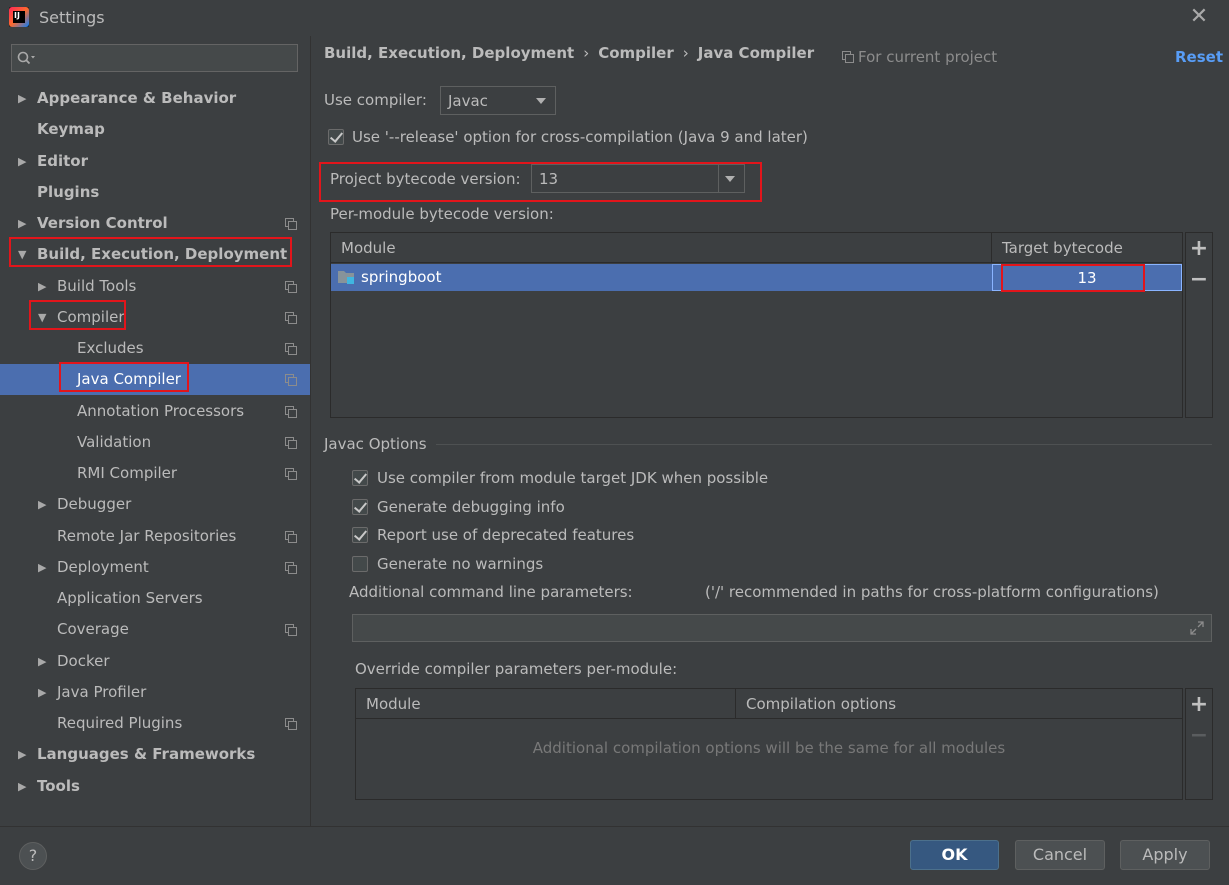 Image resolution: width=1229 pixels, height=885 pixels. Describe the element at coordinates (155, 629) in the screenshot. I see `sidebar-item-coverage: Coverage` at that location.